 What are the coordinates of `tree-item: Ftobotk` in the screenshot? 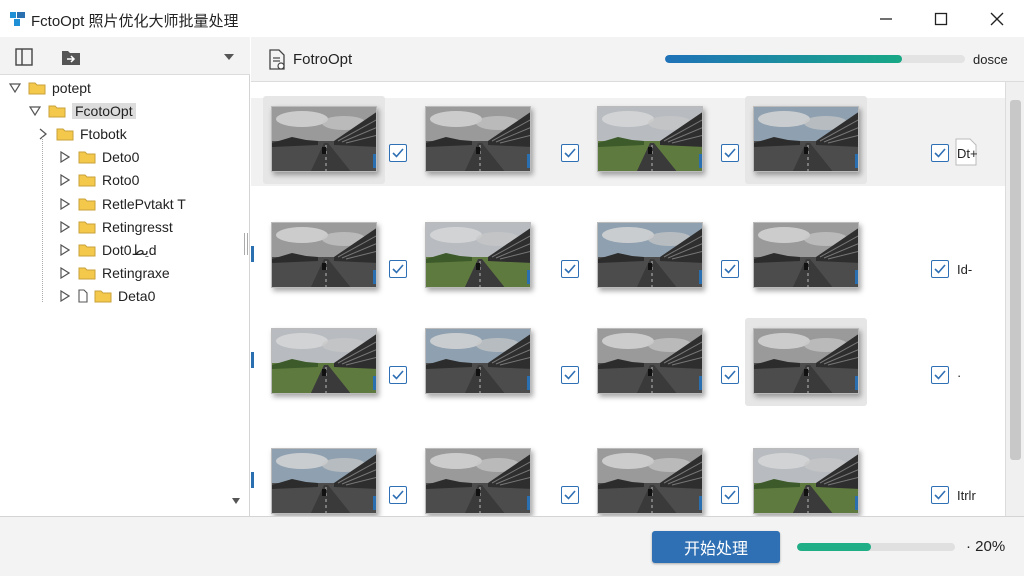 It's located at (81, 134).